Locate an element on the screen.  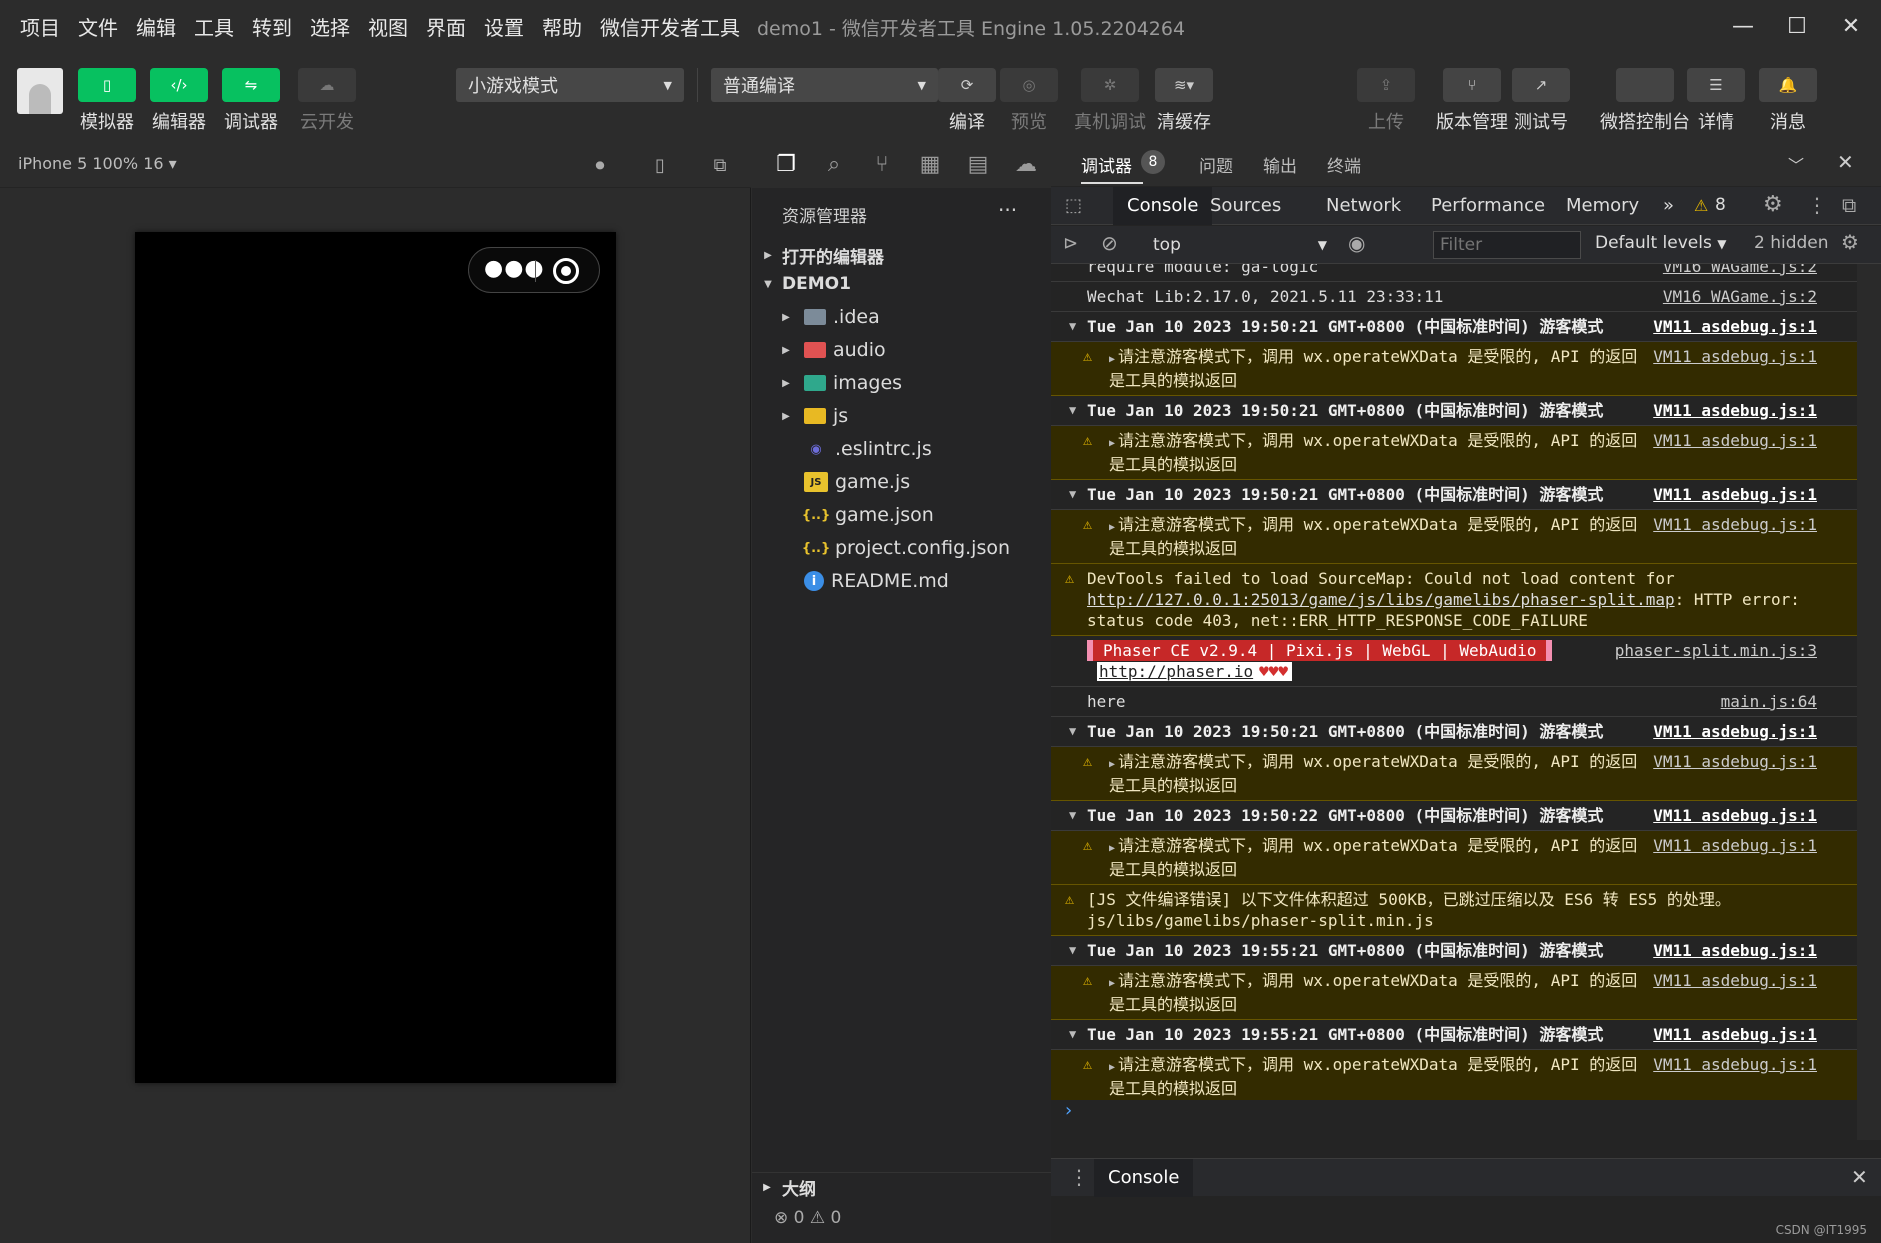
more-icon: ··· is located at coordinates (1007, 210).